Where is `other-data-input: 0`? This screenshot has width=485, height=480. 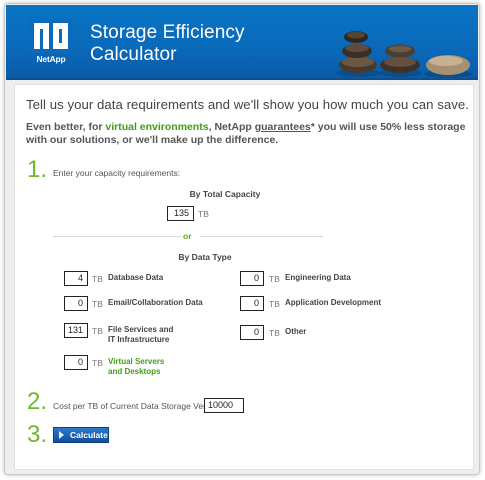
other-data-input: 0 is located at coordinates (252, 332).